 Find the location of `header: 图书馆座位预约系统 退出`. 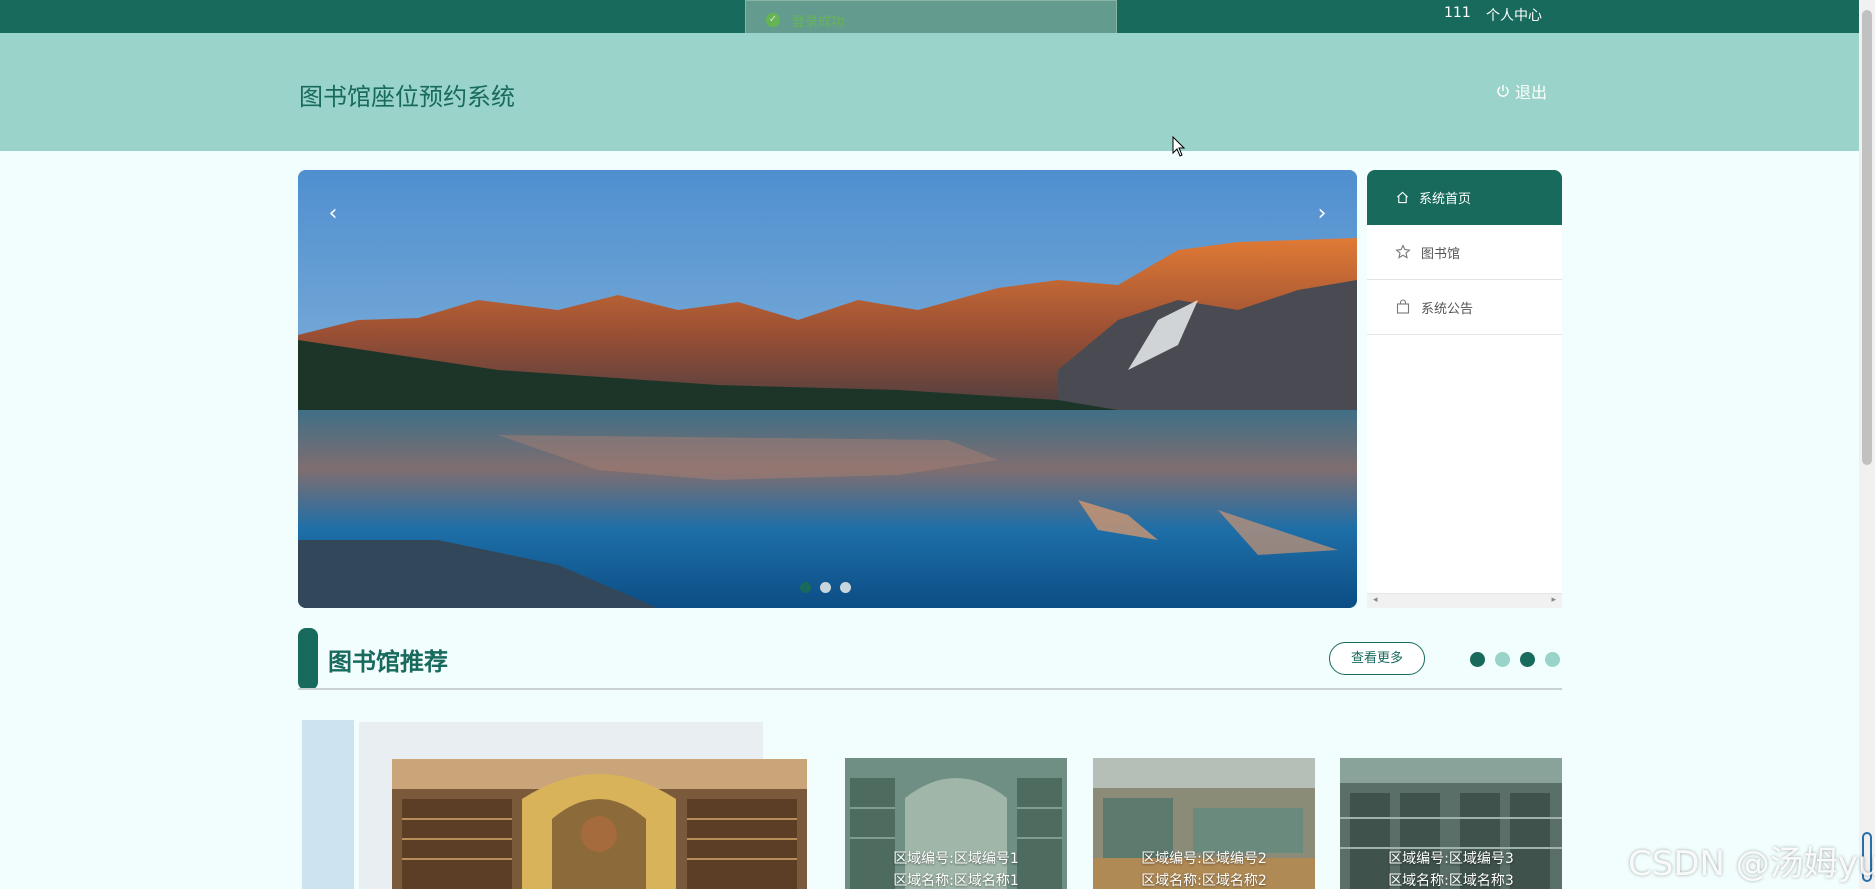

header: 图书馆座位预约系统 退出 is located at coordinates (937, 92).